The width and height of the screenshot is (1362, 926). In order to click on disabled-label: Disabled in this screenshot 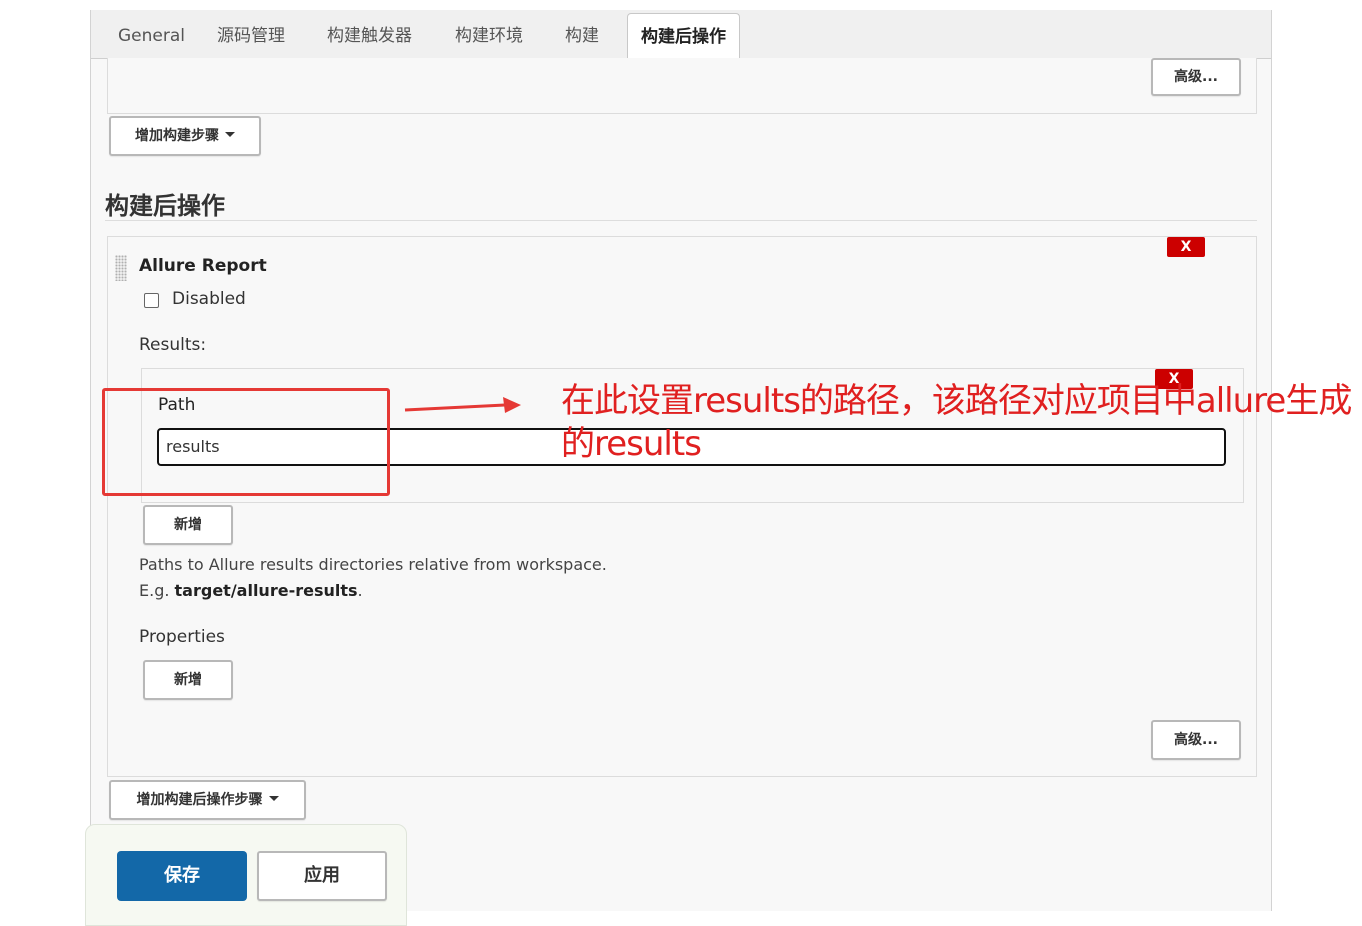, I will do `click(209, 299)`.